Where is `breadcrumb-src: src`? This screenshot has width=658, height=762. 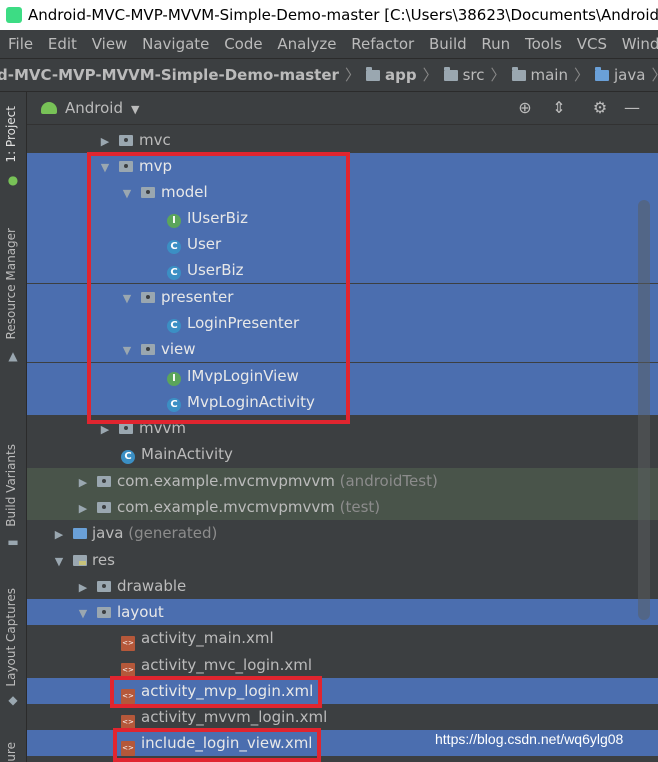
breadcrumb-src: src is located at coordinates (463, 75).